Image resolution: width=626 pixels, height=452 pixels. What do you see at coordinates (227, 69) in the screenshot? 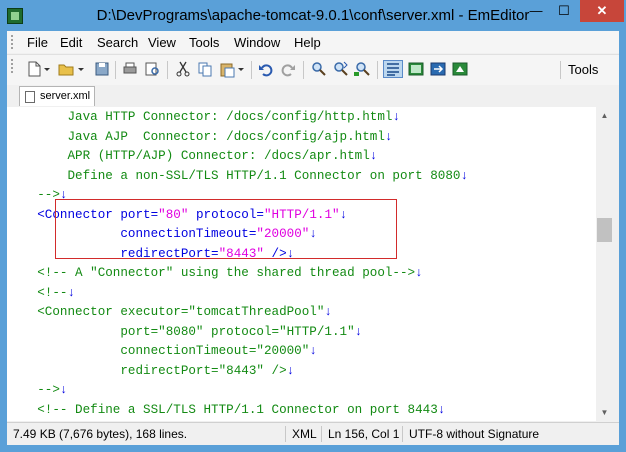
I see `paste-icon` at bounding box center [227, 69].